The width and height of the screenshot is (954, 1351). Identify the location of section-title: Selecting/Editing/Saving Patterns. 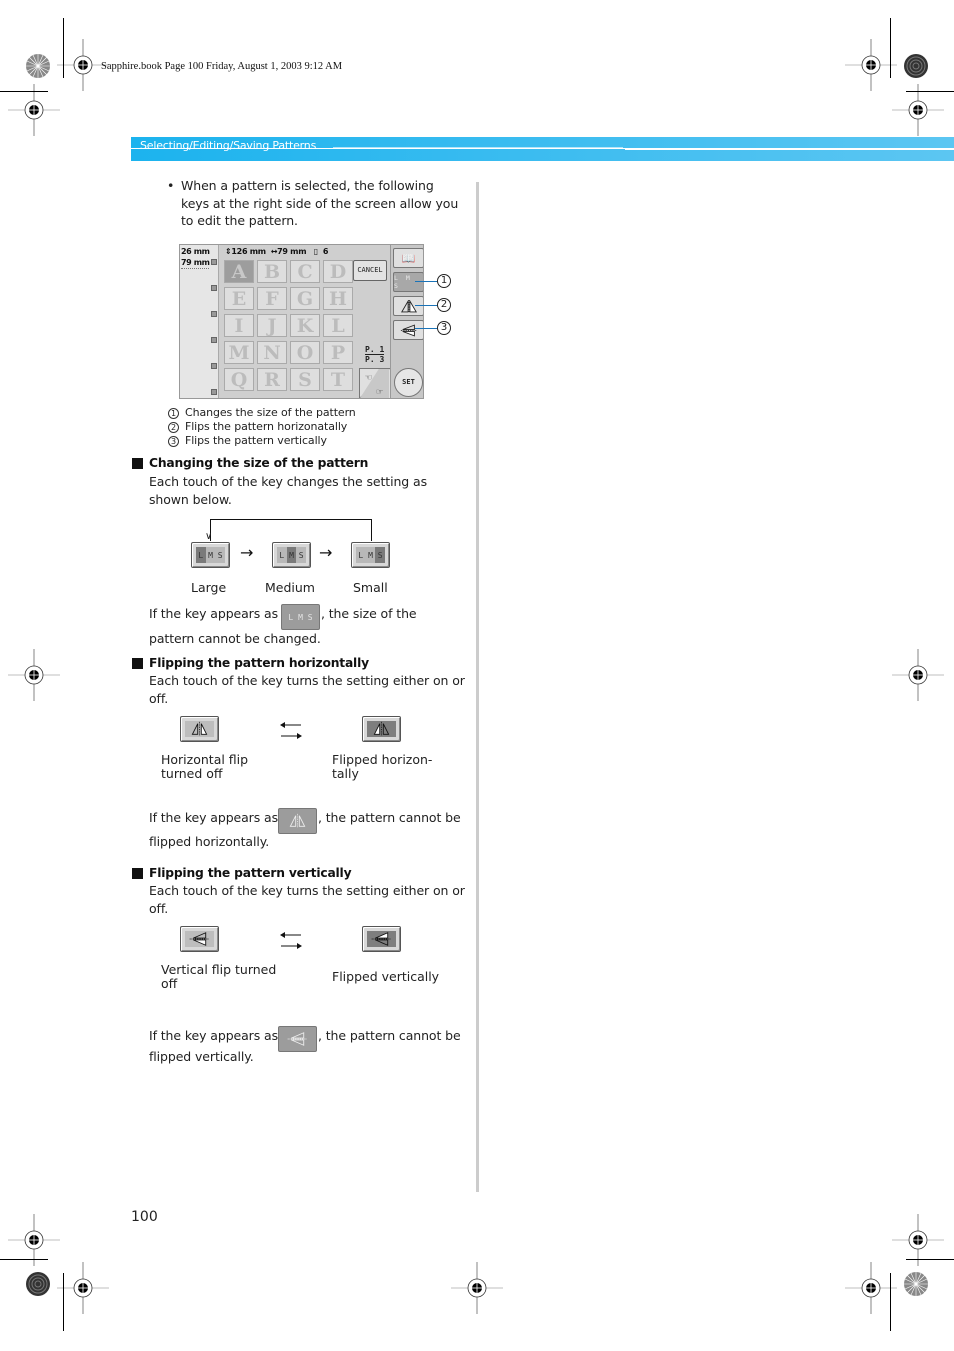
(228, 145).